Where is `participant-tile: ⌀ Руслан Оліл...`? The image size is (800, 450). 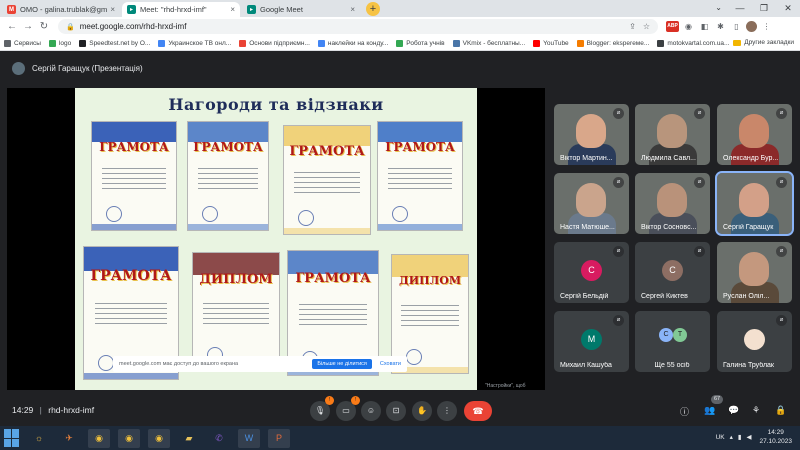
participant-tile: ⌀ Руслан Оліл... is located at coordinates (754, 272).